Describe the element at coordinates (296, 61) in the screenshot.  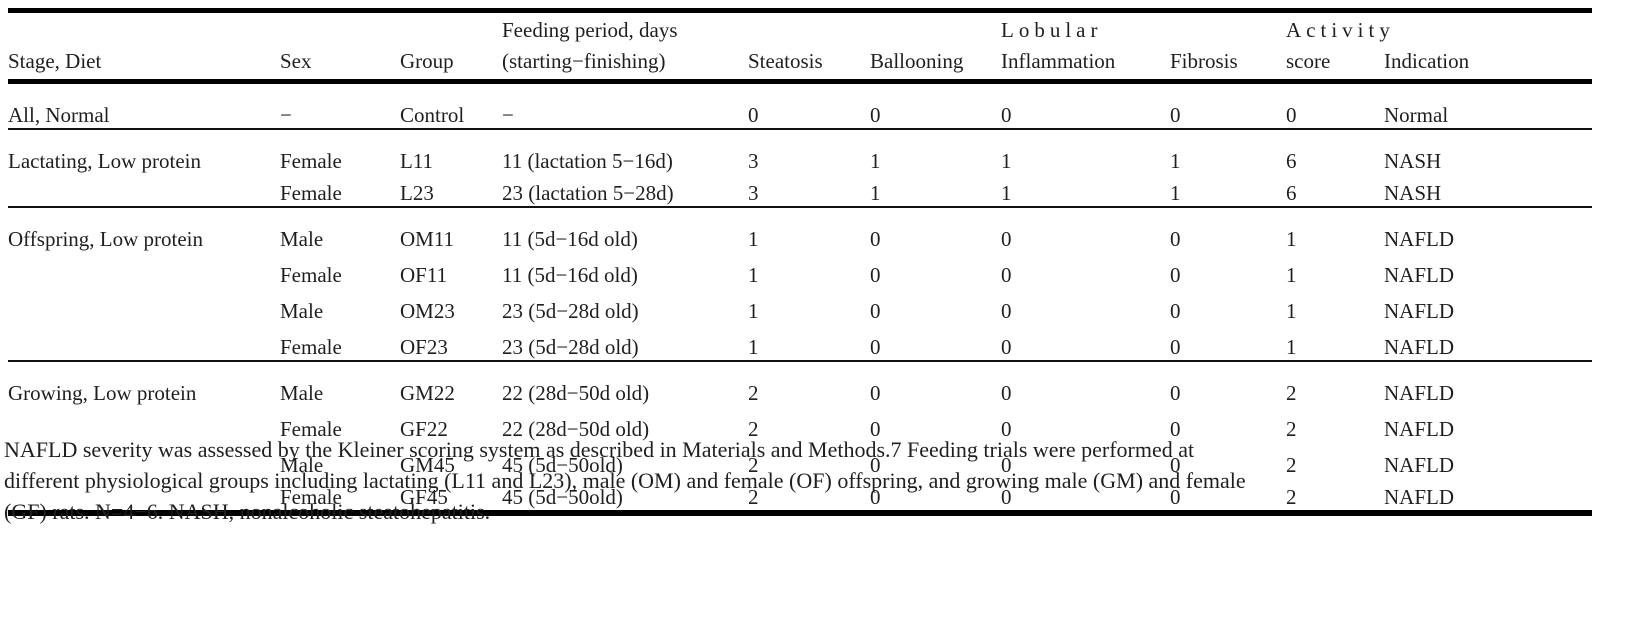
I see `header-sex: Sex` at that location.